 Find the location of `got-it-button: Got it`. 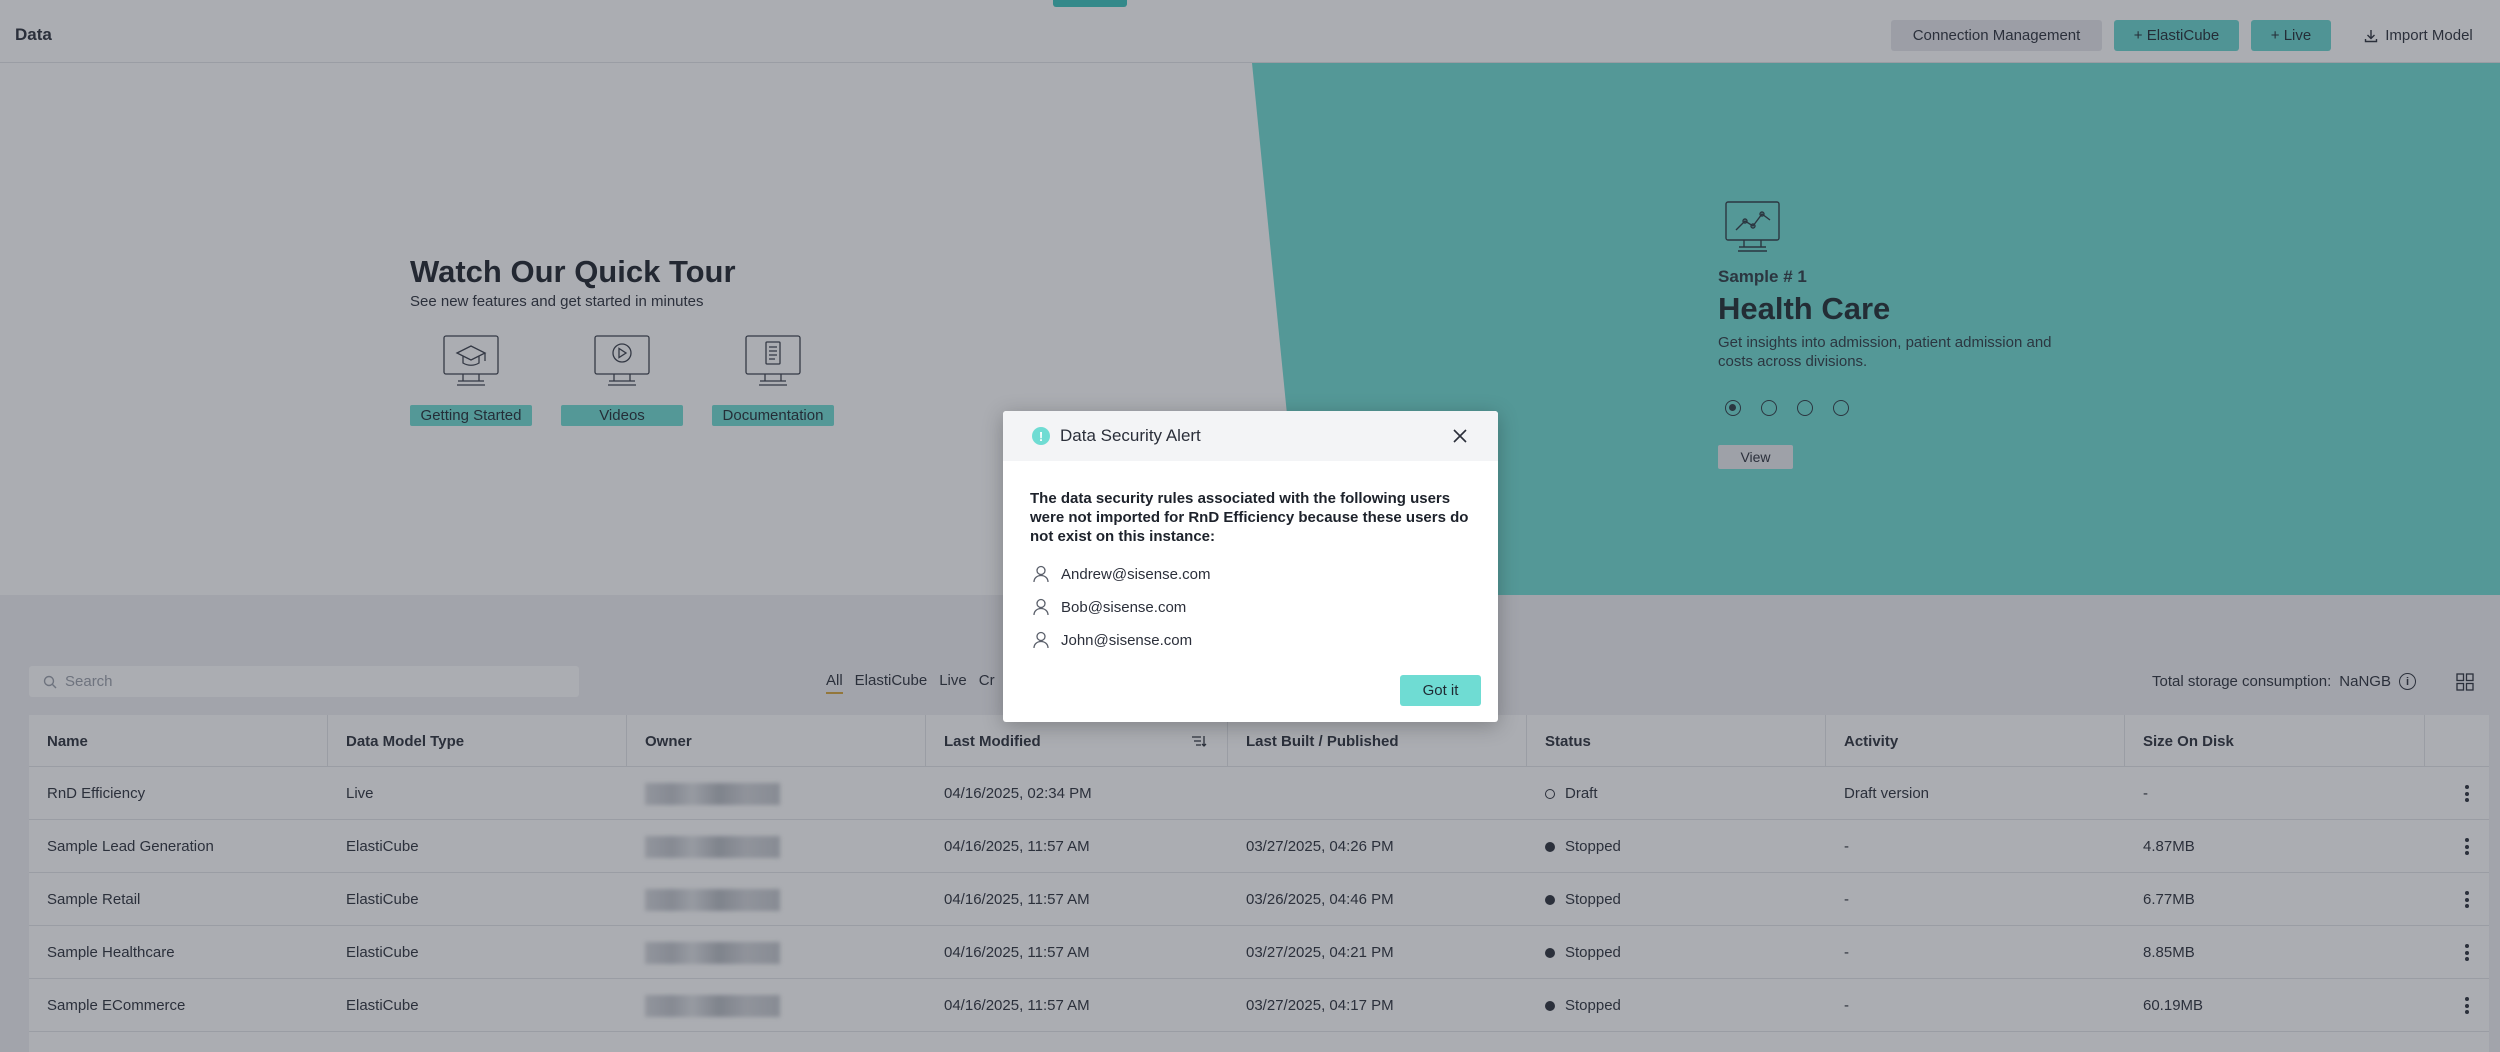

got-it-button: Got it is located at coordinates (1440, 690).